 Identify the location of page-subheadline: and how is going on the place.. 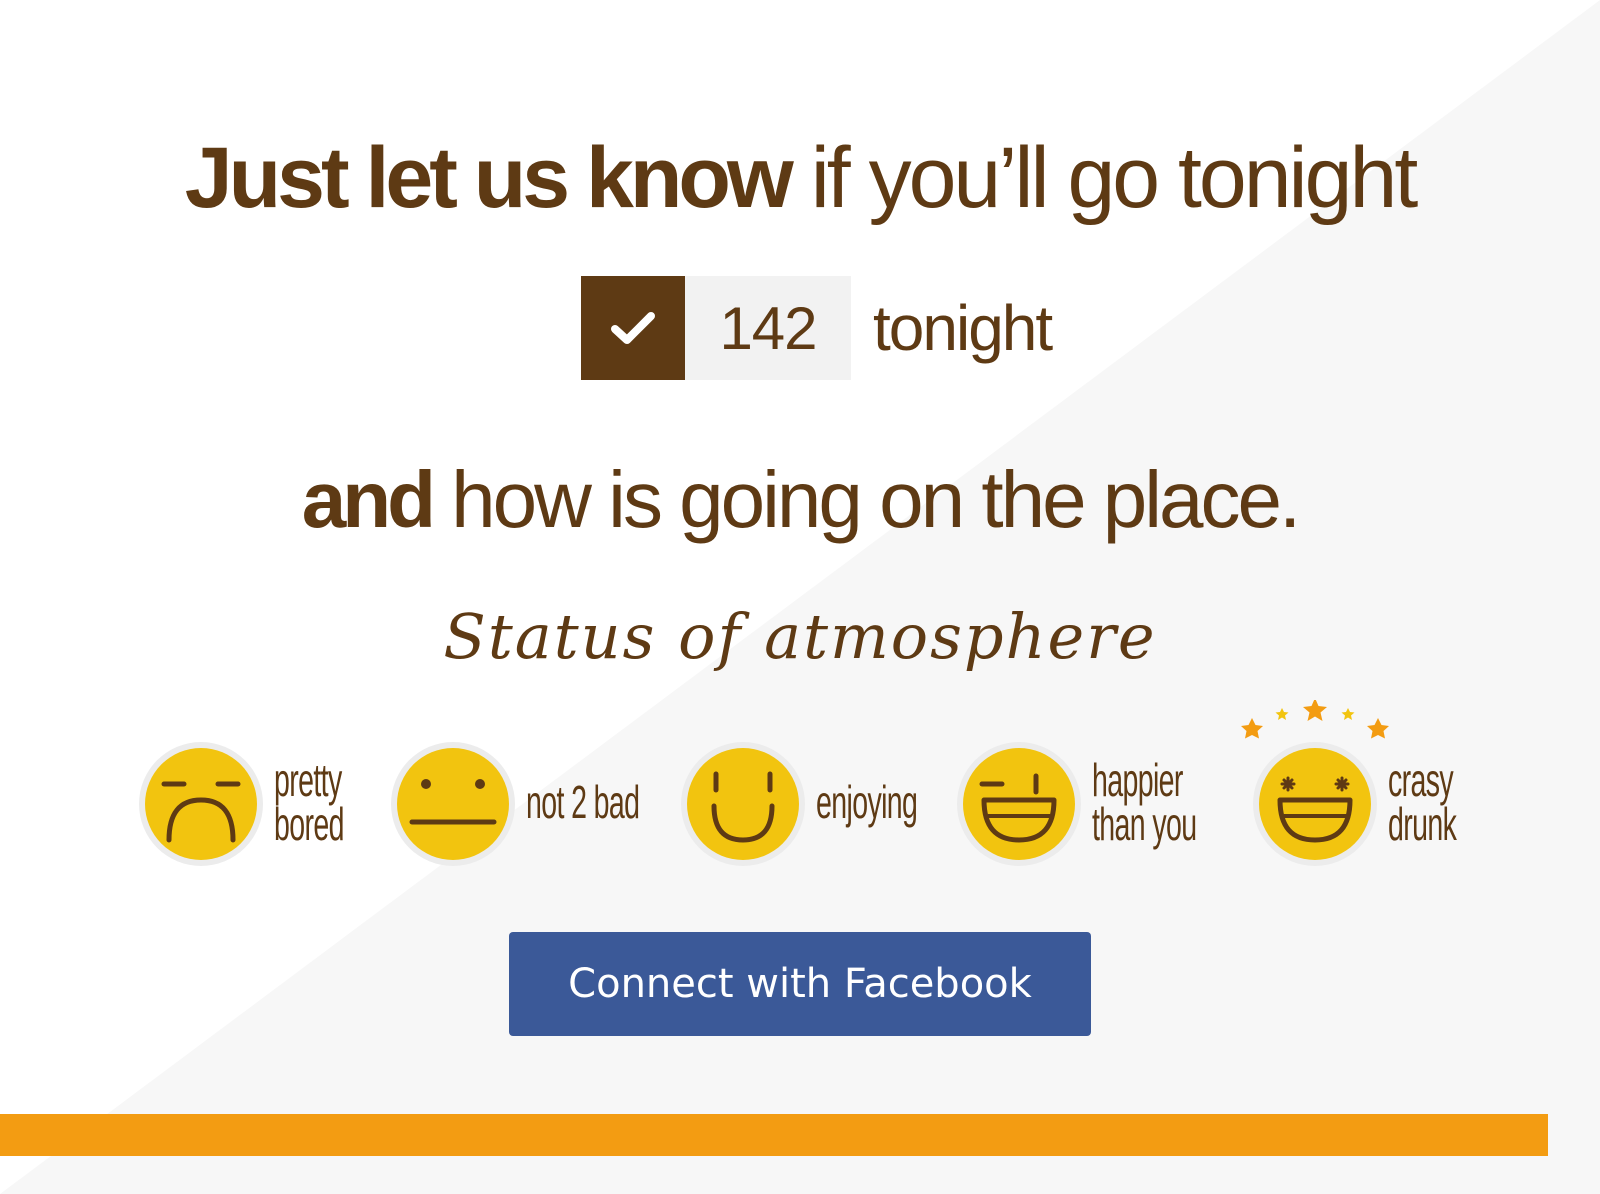
(800, 500).